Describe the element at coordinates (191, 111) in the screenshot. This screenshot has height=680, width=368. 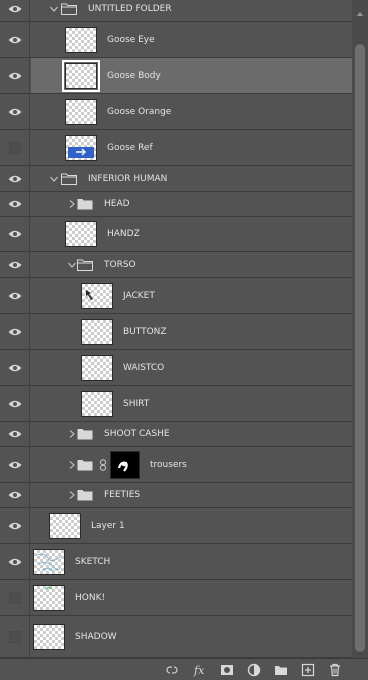
I see `layer-content: Goose Orange` at that location.